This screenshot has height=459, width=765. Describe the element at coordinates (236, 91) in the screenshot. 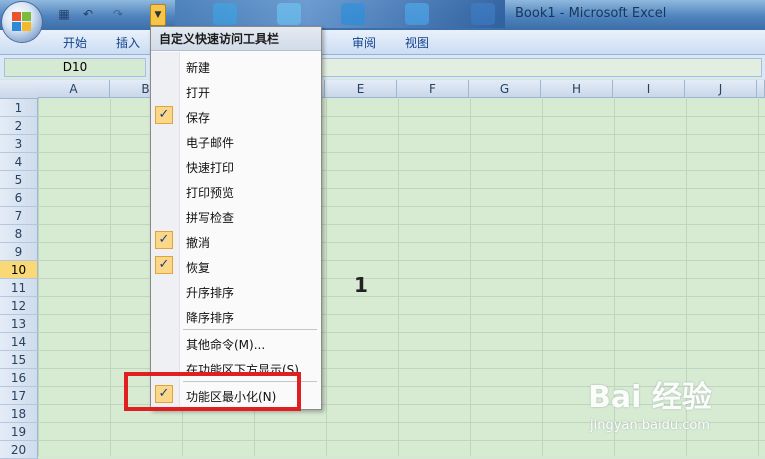

I see `menu-item: 打开` at that location.